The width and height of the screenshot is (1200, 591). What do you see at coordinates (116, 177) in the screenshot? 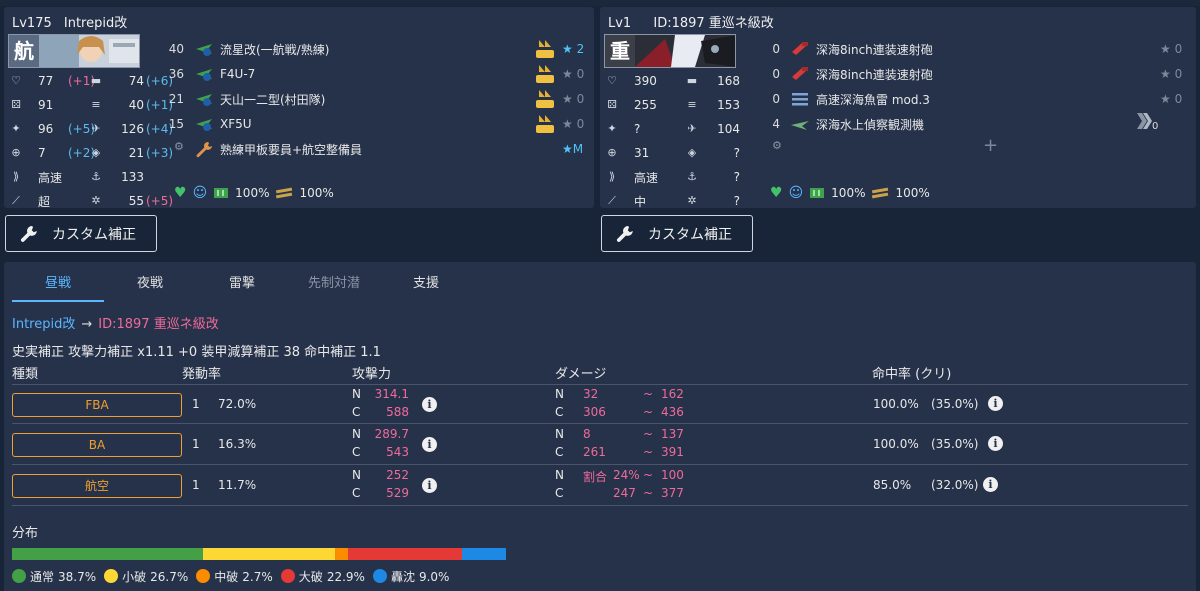
I see `stat-asw: ⚓ 133` at bounding box center [116, 177].